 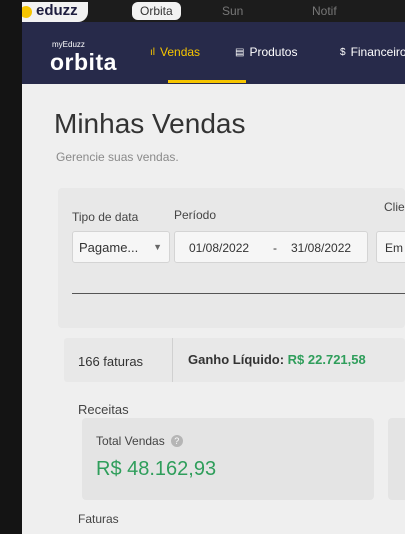 I want to click on total-sales-label-row: Total Vendas ?, so click(x=139, y=441).